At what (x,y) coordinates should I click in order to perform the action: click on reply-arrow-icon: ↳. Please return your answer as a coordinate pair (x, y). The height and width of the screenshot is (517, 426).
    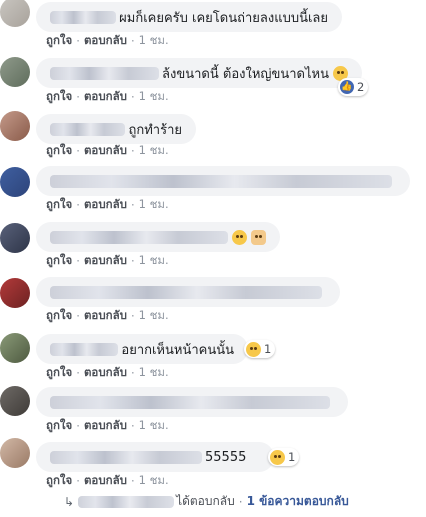
    Looking at the image, I should click on (69, 501).